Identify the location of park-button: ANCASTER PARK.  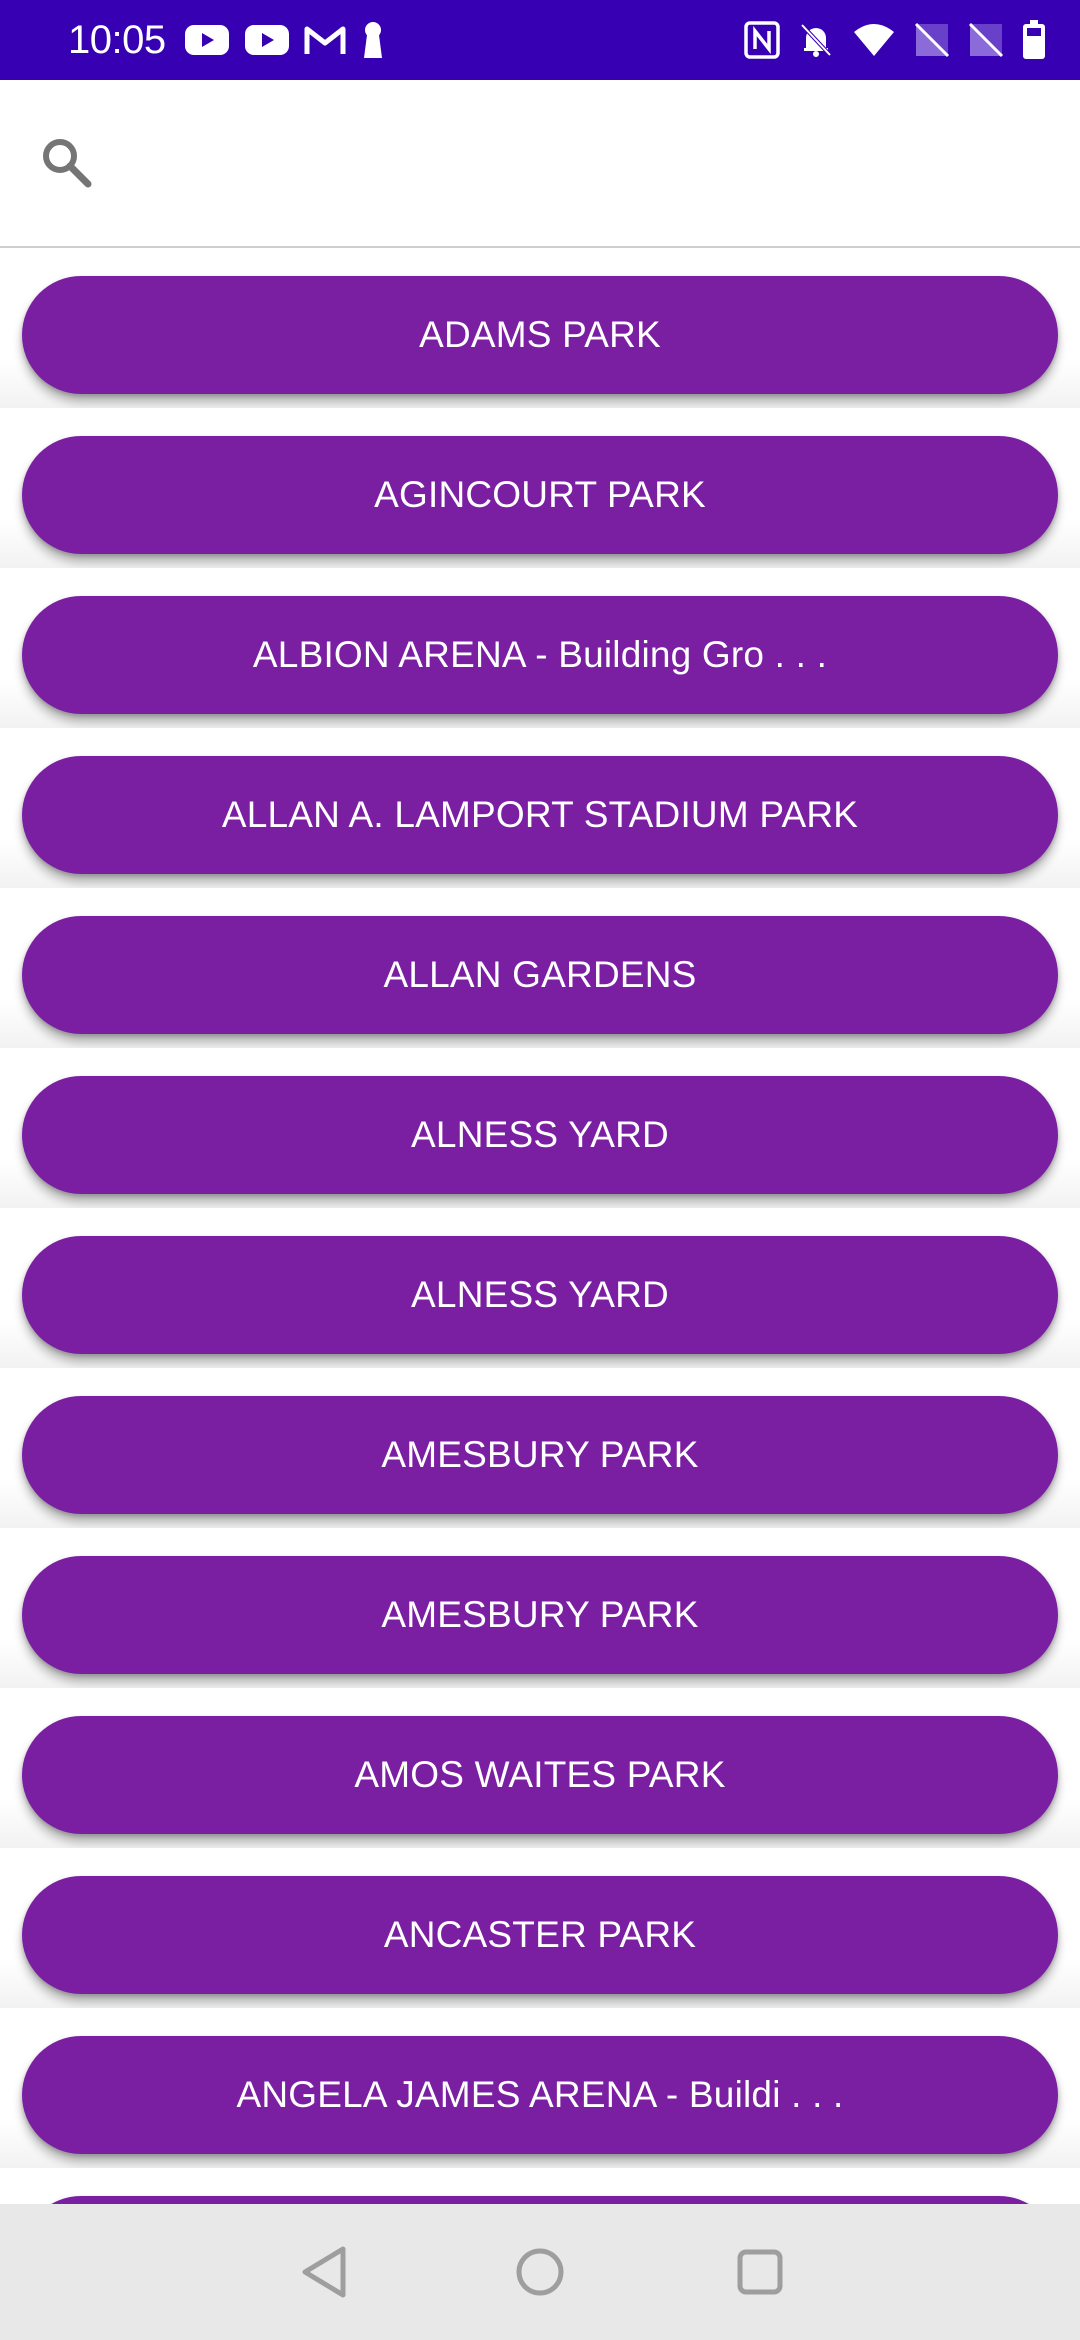
(540, 1935).